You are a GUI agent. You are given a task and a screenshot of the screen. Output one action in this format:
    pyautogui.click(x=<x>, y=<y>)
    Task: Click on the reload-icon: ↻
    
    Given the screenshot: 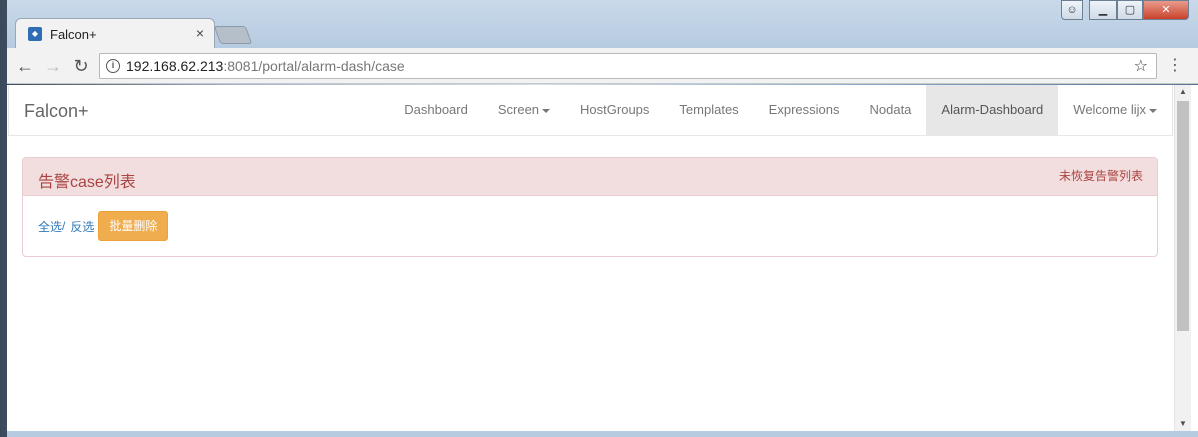 What is the action you would take?
    pyautogui.click(x=81, y=66)
    